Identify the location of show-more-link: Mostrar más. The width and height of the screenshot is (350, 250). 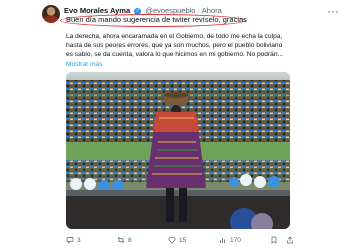
(84, 64).